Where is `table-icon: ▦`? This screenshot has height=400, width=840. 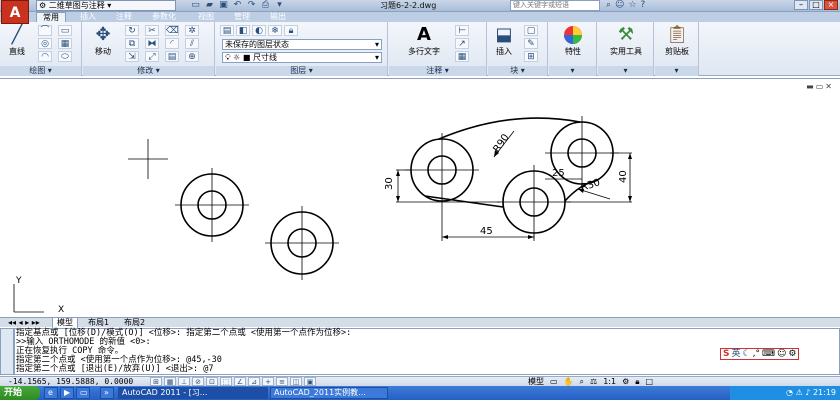 table-icon: ▦ is located at coordinates (462, 56).